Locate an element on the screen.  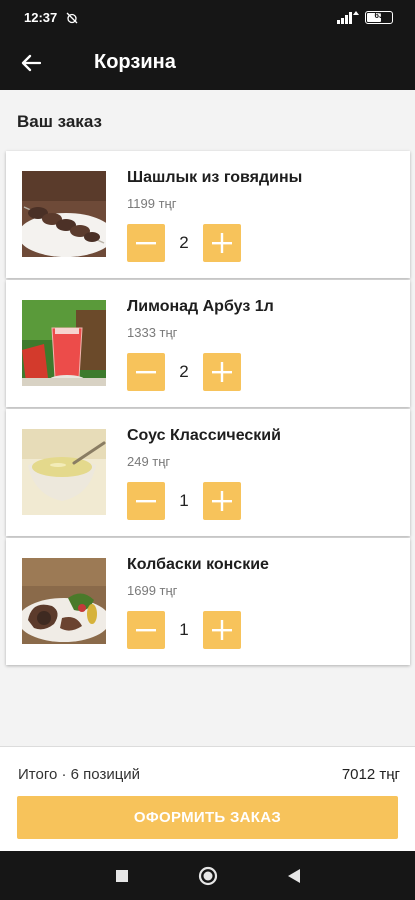
status-bar: 12:37 63 is located at coordinates (207, 18).